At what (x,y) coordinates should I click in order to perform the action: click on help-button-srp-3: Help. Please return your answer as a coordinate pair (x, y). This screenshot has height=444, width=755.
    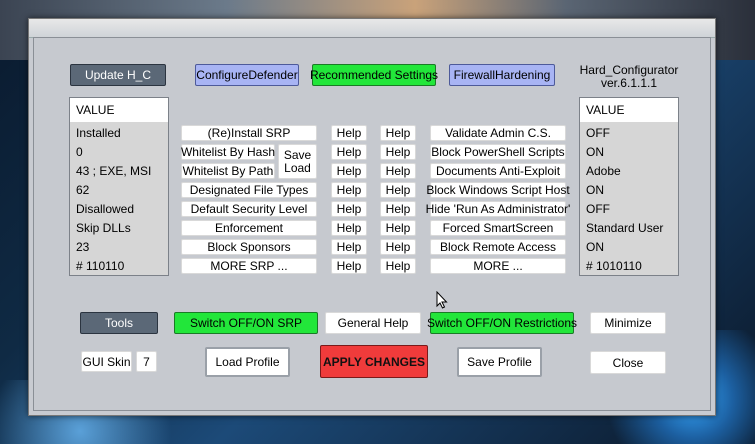
    Looking at the image, I should click on (349, 171).